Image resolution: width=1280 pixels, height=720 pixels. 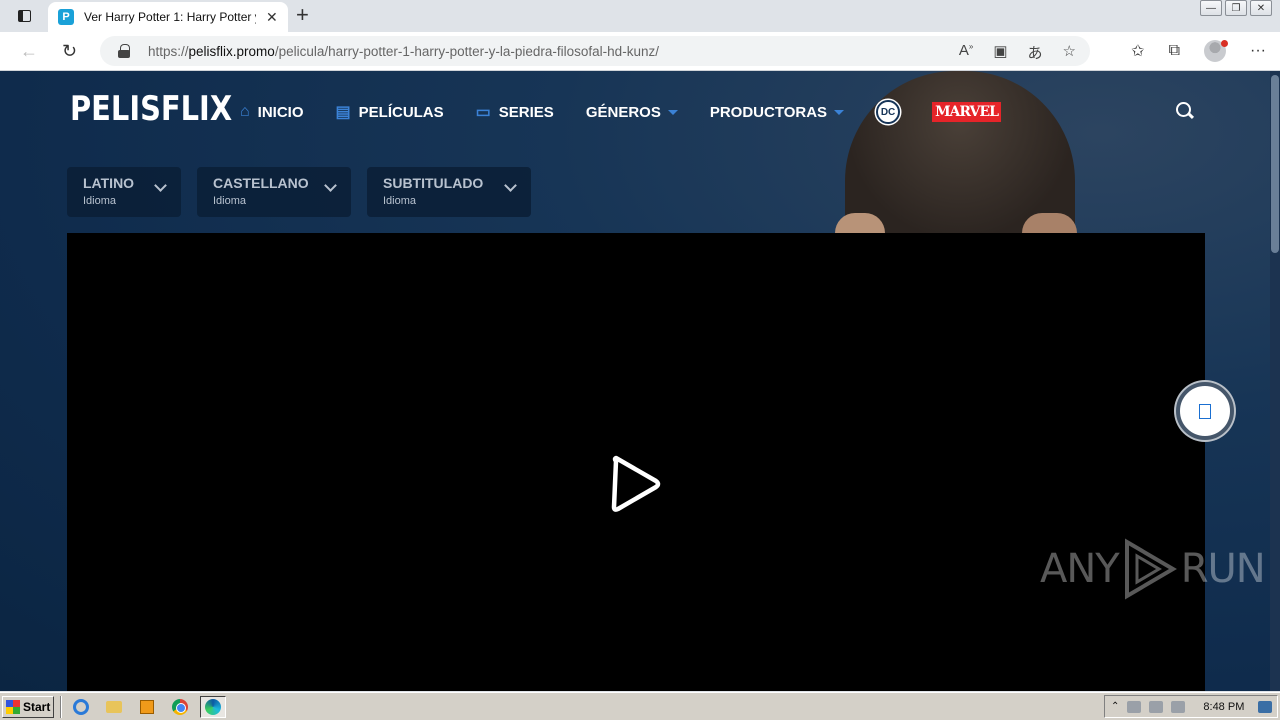 I want to click on browser-tab-active: P Ver Harry Potter 1: Harry Potter y ✕, so click(x=168, y=17).